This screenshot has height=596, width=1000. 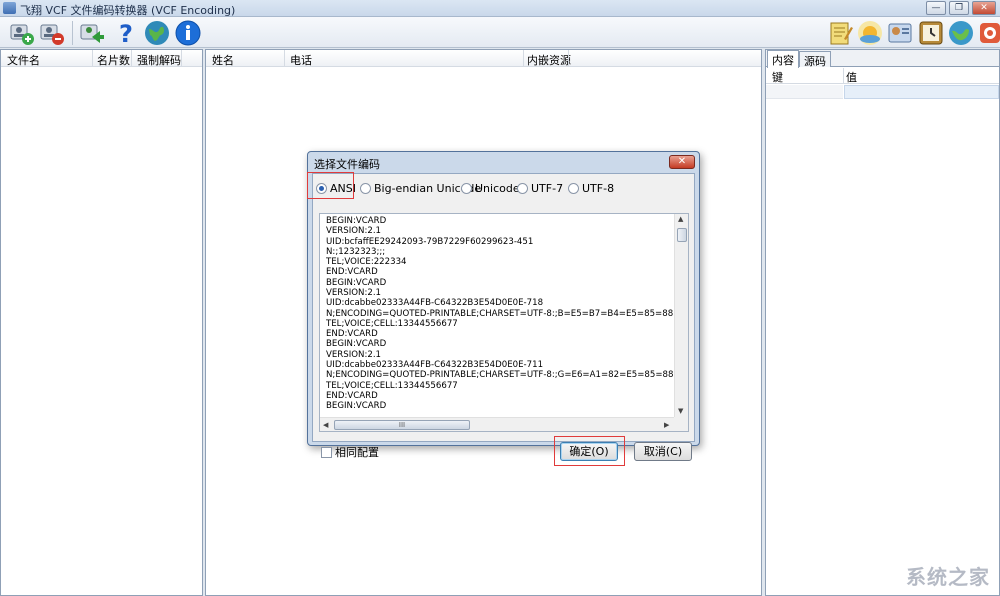 What do you see at coordinates (498, 424) in the screenshot?
I see `horizontal-scrollbar: ◀ III ▶` at bounding box center [498, 424].